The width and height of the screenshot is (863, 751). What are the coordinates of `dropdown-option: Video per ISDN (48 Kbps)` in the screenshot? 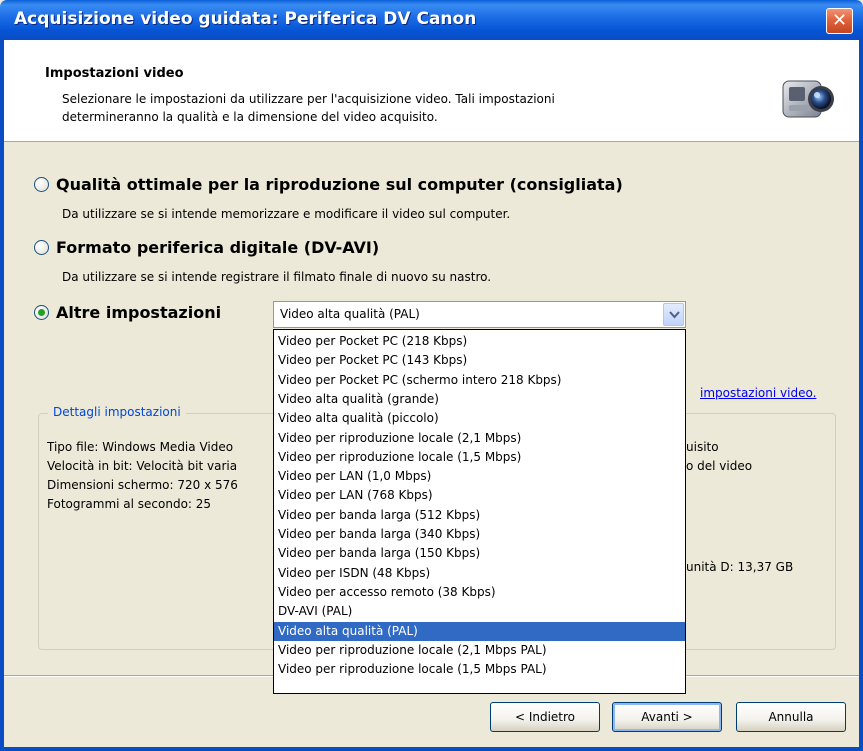 It's located at (479, 573).